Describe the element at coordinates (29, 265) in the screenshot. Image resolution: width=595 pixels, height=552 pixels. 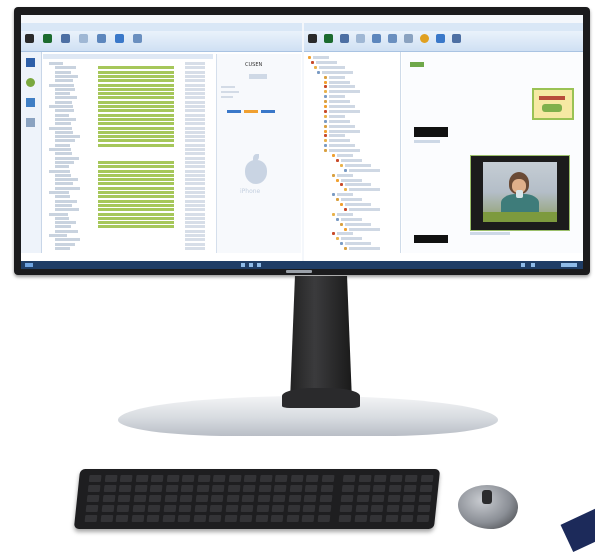
I see `start-icon` at that location.